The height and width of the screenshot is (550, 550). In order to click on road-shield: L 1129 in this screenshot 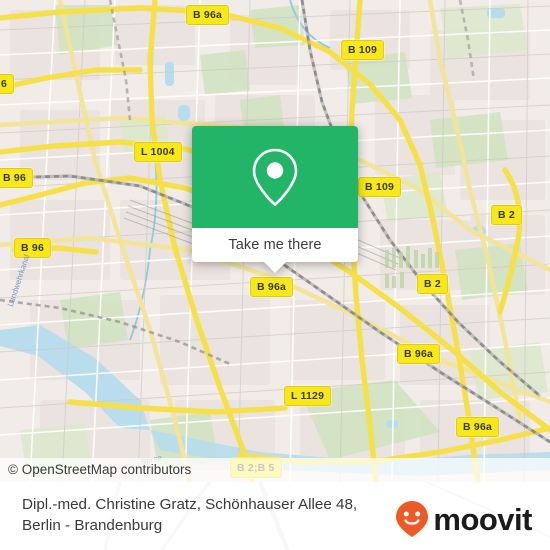, I will do `click(308, 396)`.